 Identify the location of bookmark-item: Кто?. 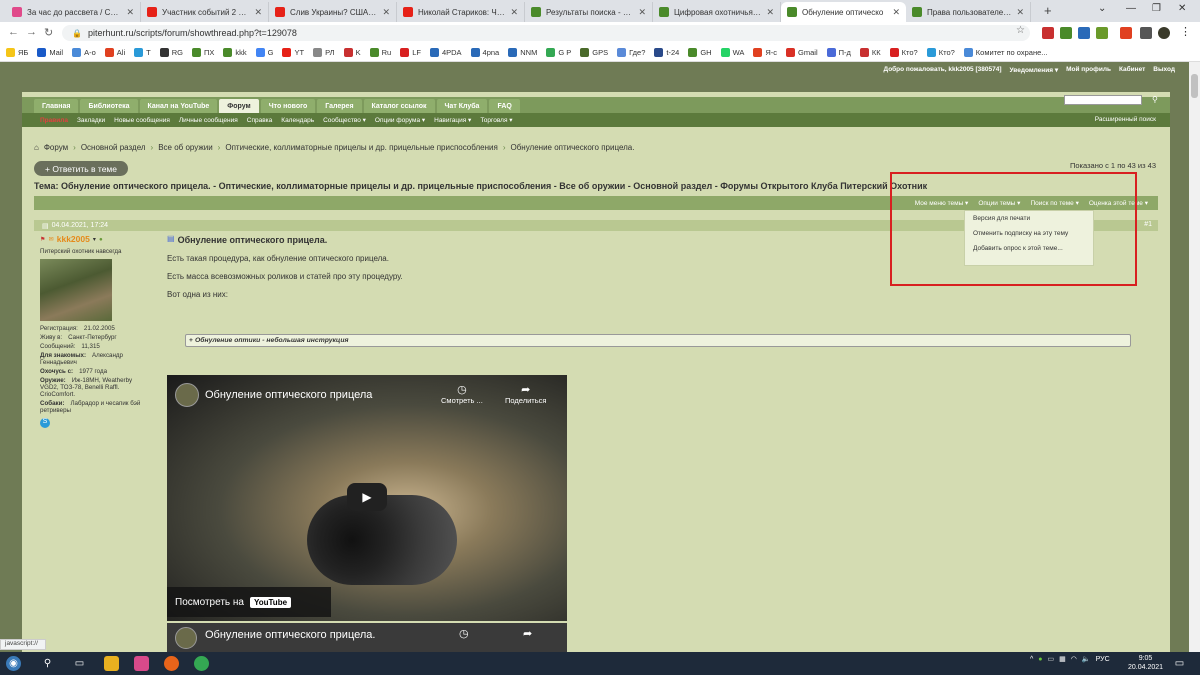
(940, 52).